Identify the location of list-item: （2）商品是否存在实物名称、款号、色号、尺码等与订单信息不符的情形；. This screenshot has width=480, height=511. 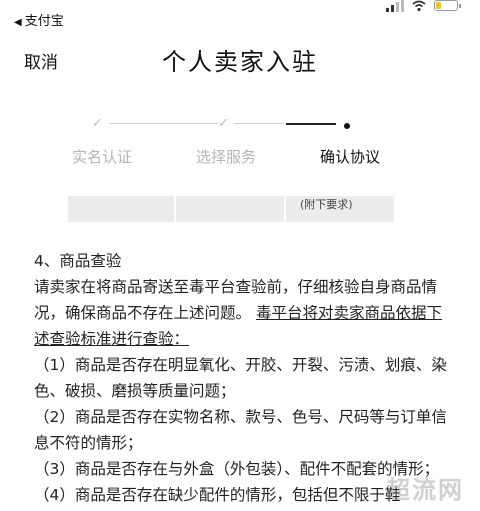
(240, 430).